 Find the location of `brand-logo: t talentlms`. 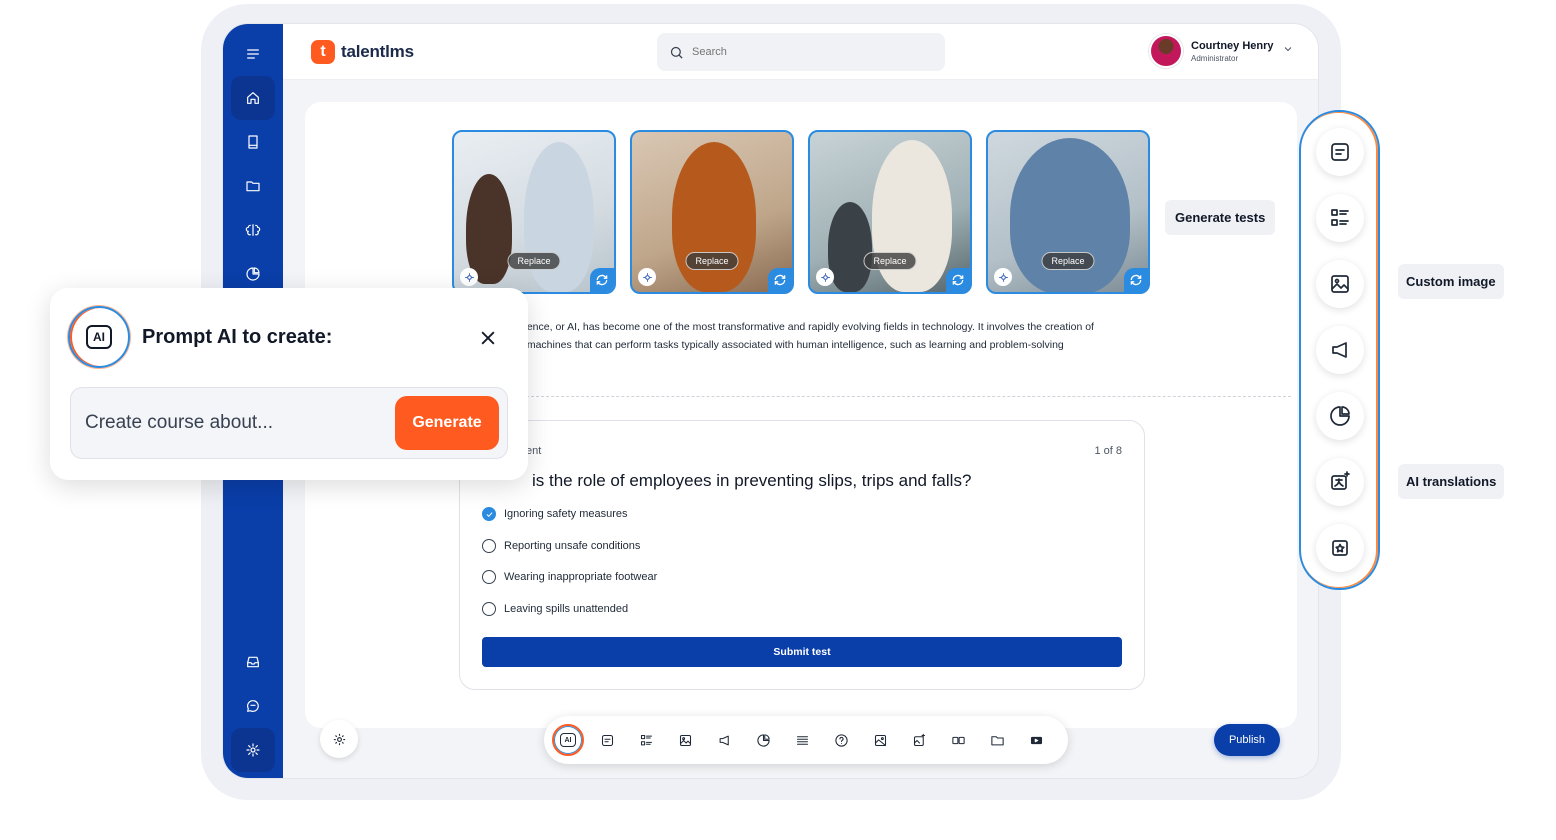

brand-logo: t talentlms is located at coordinates (362, 52).